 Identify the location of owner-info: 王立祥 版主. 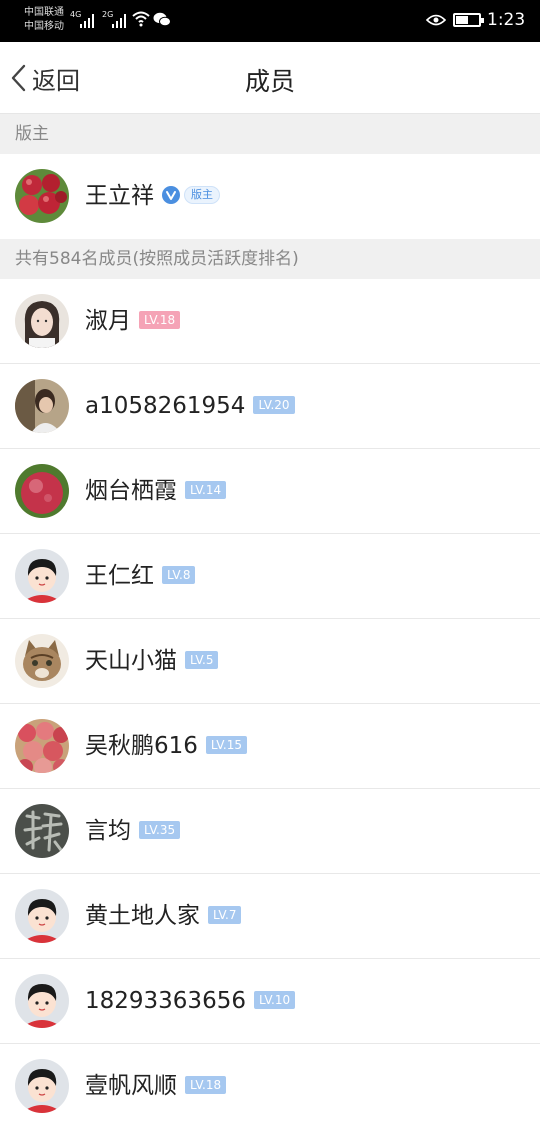
(152, 196).